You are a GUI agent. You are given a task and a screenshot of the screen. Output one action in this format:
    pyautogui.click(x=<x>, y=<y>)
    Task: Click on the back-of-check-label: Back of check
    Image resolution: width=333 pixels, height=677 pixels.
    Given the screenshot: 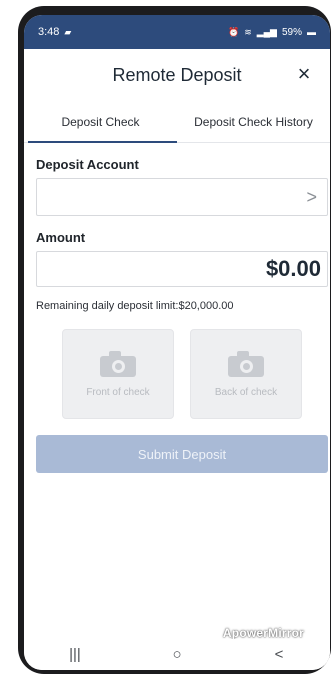 What is the action you would take?
    pyautogui.click(x=246, y=392)
    